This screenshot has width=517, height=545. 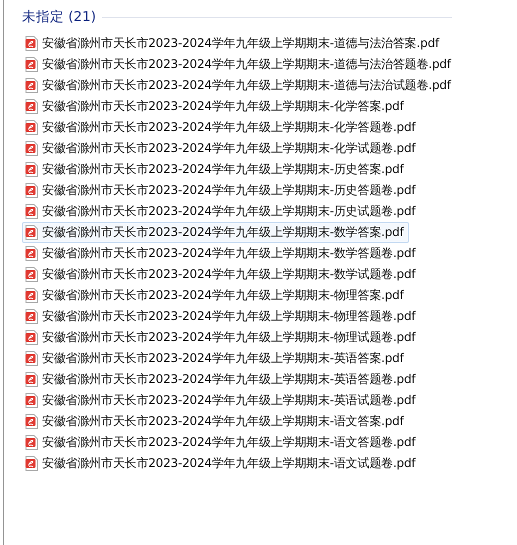 What do you see at coordinates (223, 232) in the screenshot?
I see `file-name: 安徽省滁州市天长市2023-2024学年九年级上学期期末-数学答案.pdf` at bounding box center [223, 232].